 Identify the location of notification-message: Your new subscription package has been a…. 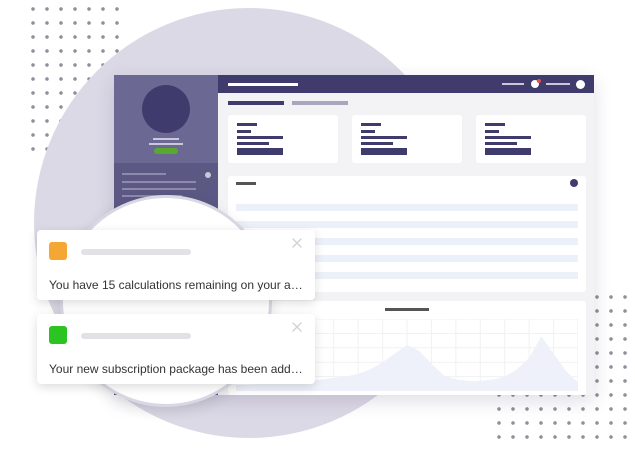
(177, 369).